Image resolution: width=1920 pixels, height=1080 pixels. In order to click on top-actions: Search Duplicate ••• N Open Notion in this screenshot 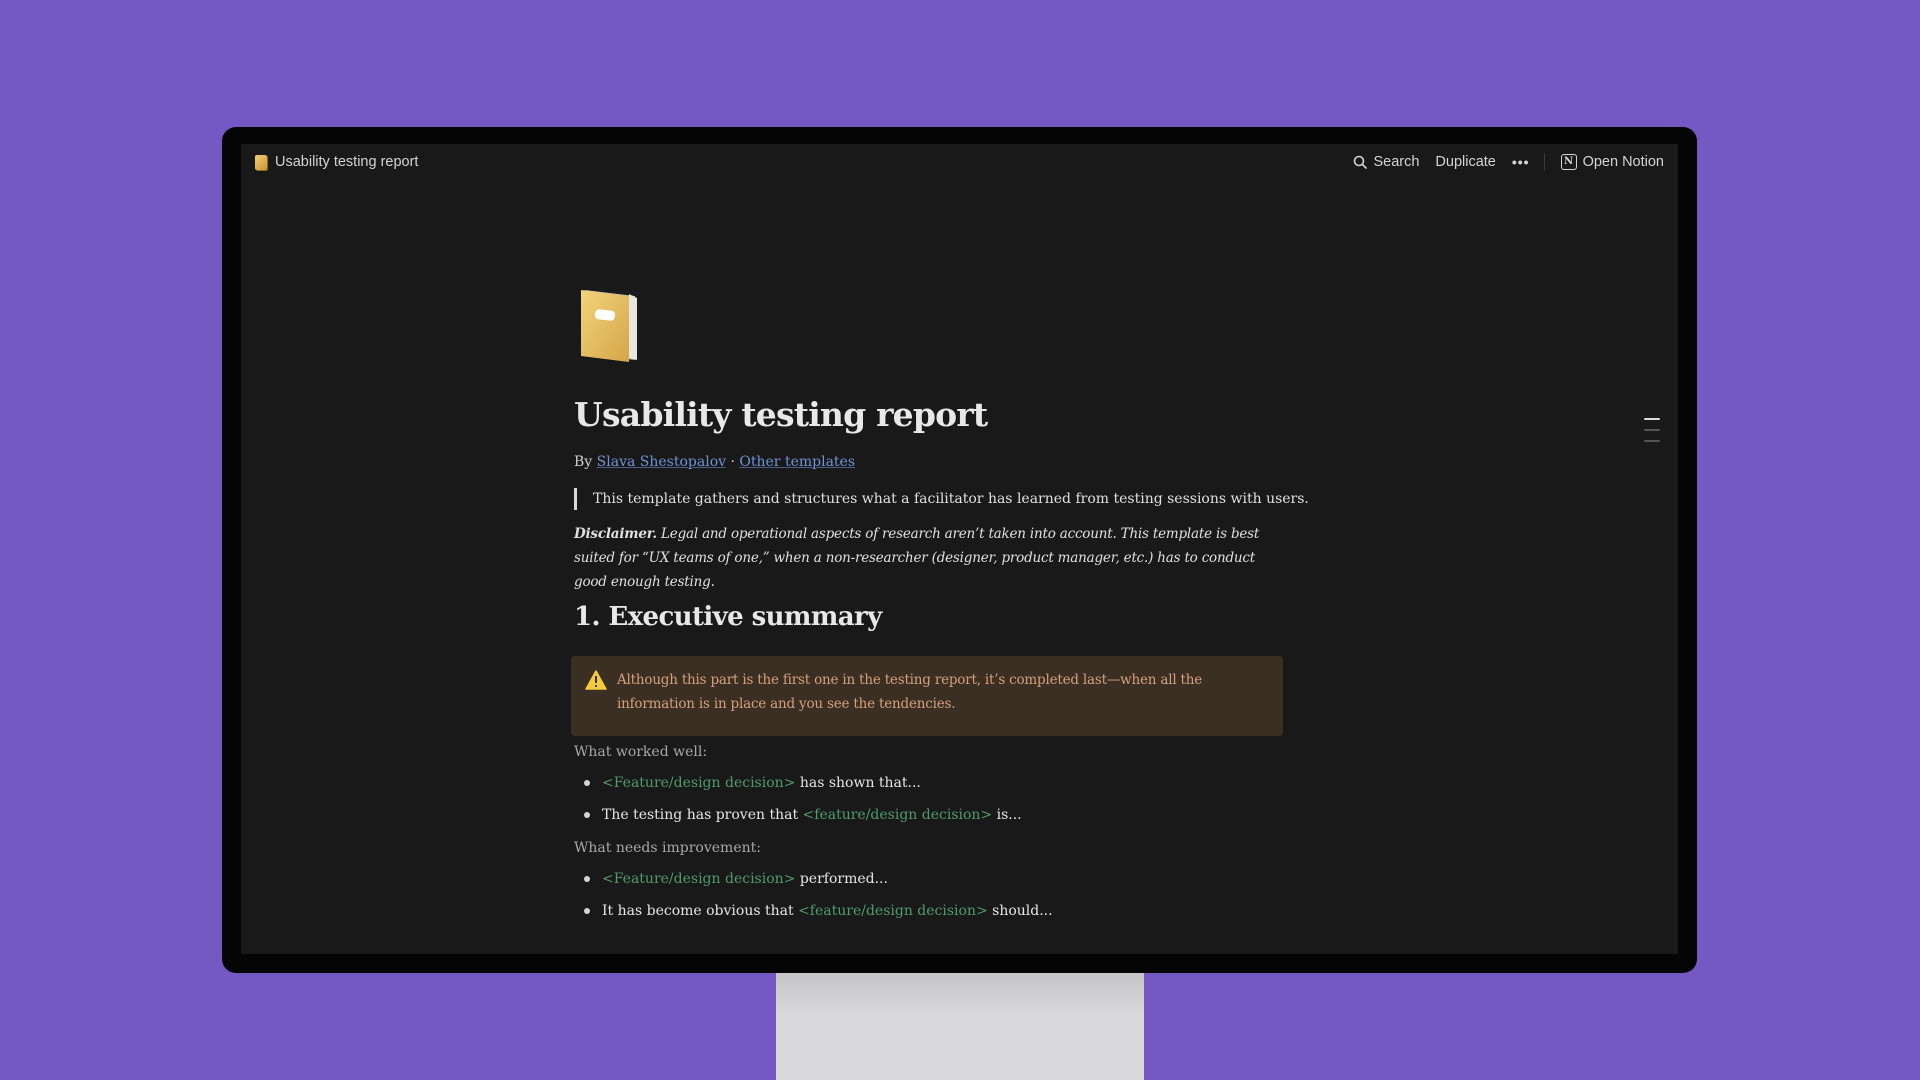, I will do `click(1500, 162)`.